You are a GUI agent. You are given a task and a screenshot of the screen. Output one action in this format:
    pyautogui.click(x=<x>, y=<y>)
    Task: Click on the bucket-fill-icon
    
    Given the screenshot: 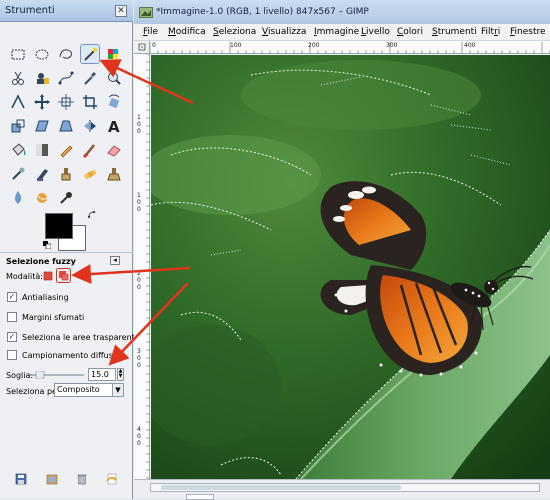 What is the action you would take?
    pyautogui.click(x=18, y=150)
    